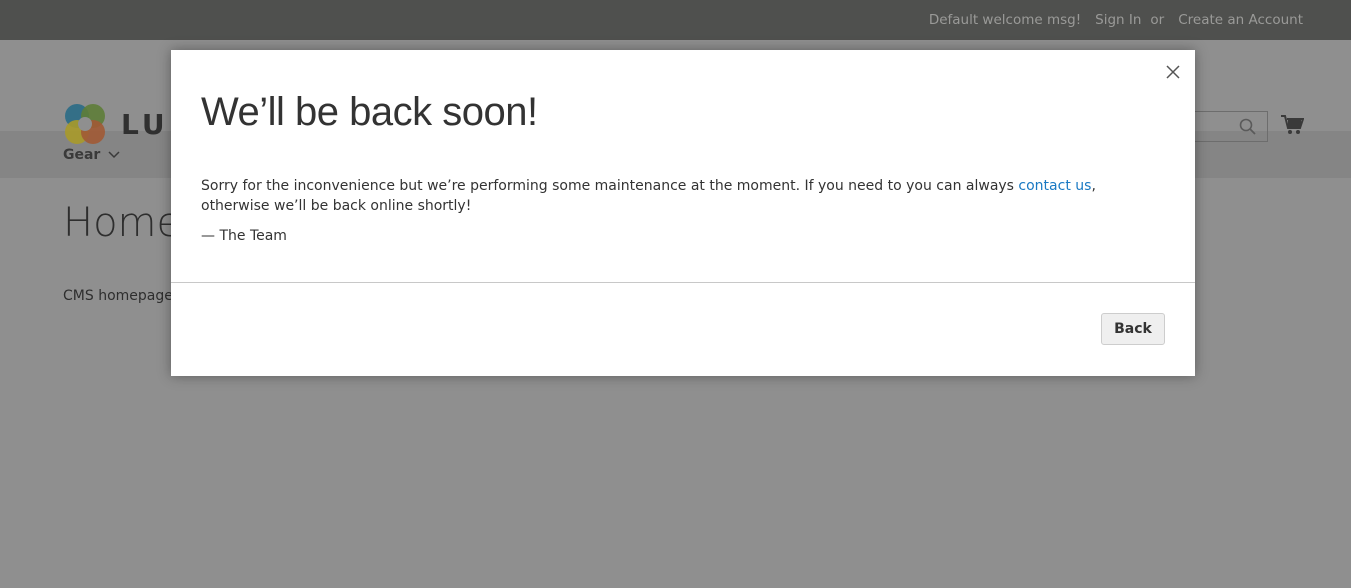 The image size is (1351, 588). I want to click on modal-title: We’ll be back soon!, so click(369, 112).